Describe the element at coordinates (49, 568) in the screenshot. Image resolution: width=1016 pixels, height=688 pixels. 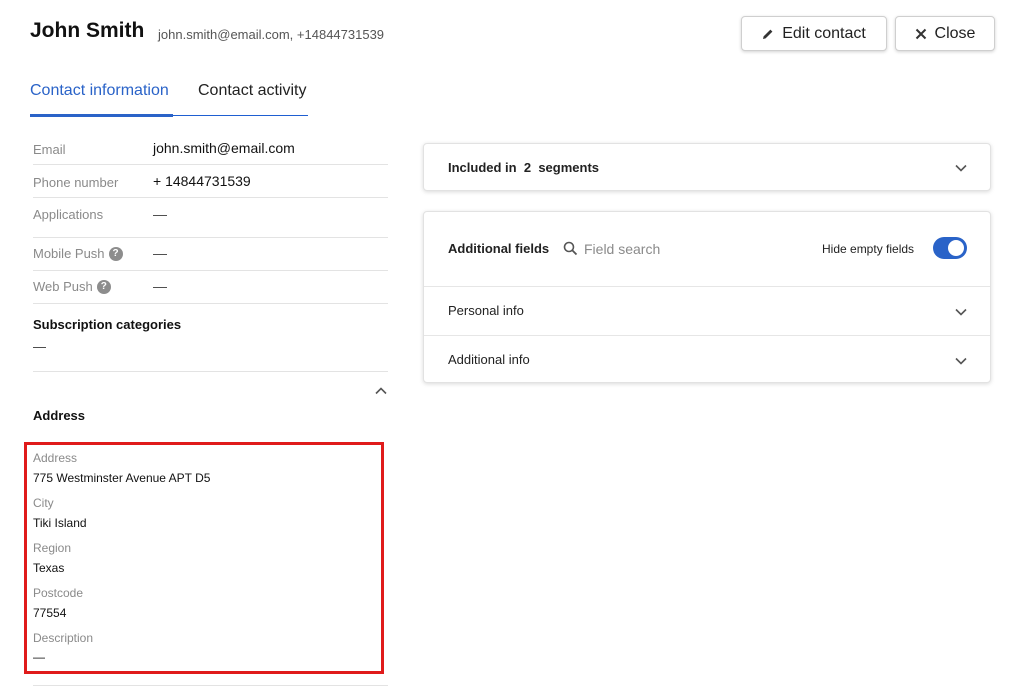
I see `region-value: Texas` at that location.